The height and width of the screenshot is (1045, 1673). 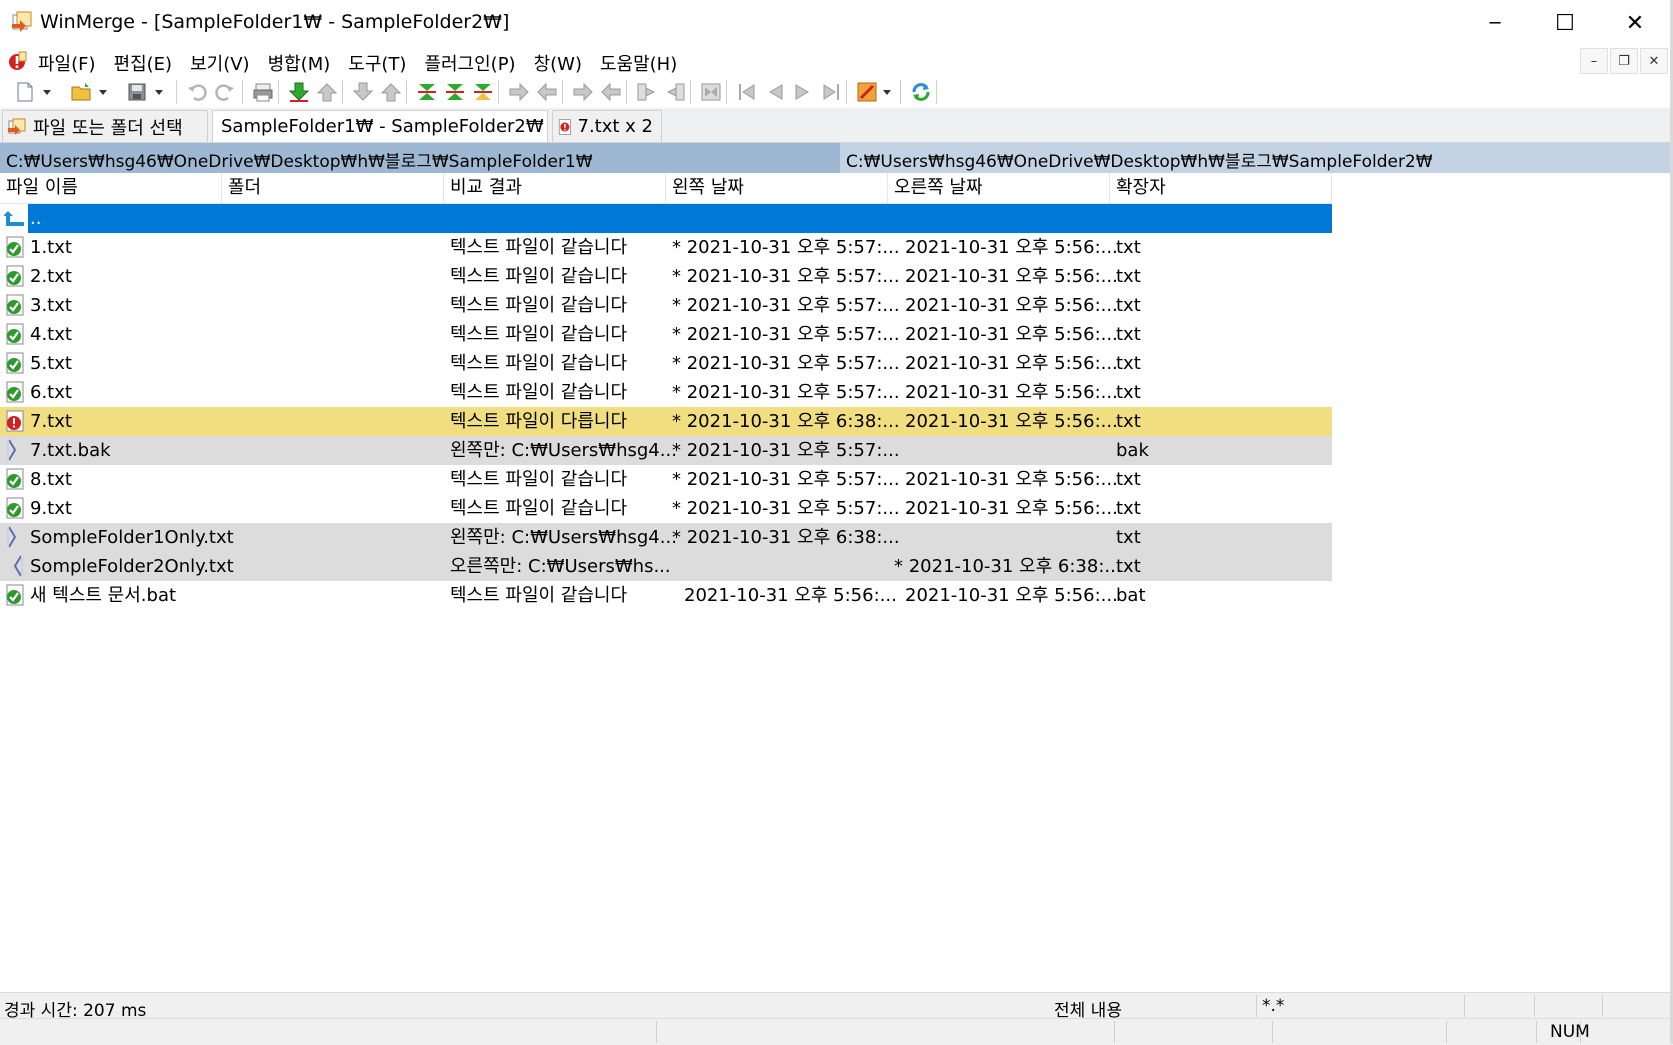 I want to click on mdi-minimize-icon: –, so click(x=1594, y=61).